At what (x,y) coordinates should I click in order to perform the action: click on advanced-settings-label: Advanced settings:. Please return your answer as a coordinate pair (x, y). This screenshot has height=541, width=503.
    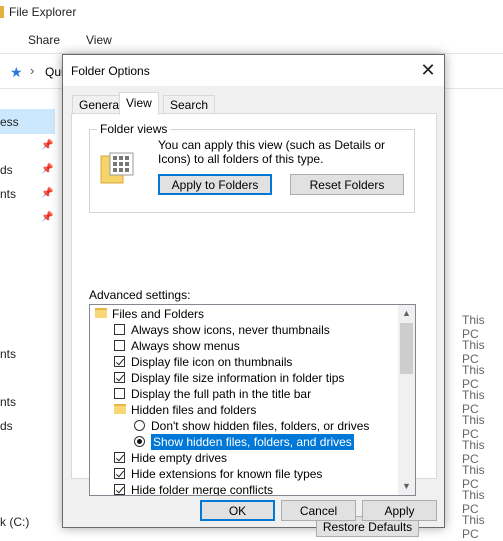
    Looking at the image, I should click on (140, 295).